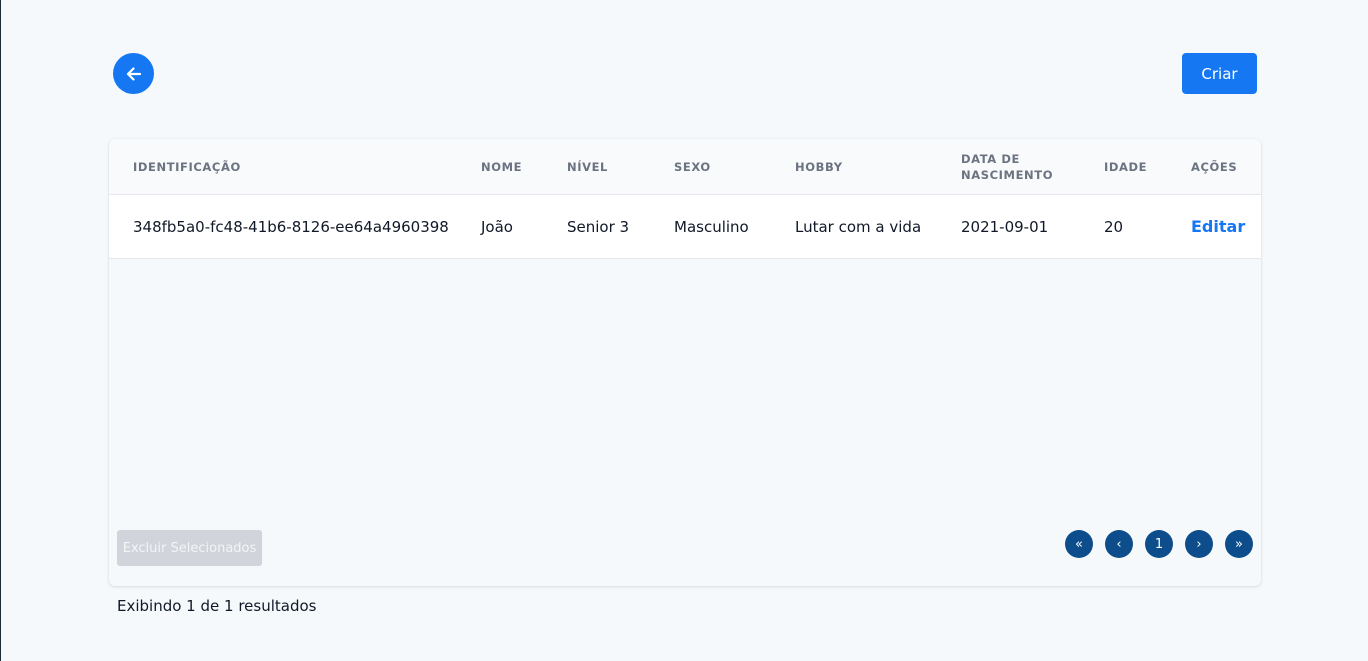 This screenshot has height=661, width=1368. Describe the element at coordinates (1199, 544) in the screenshot. I see `pagination-next-button: ›` at that location.